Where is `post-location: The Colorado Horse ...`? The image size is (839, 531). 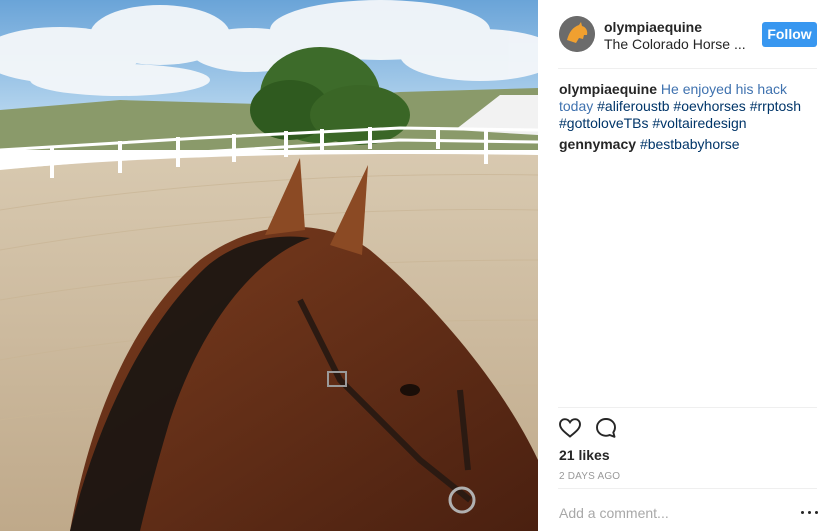
post-location: The Colorado Horse ... is located at coordinates (675, 44).